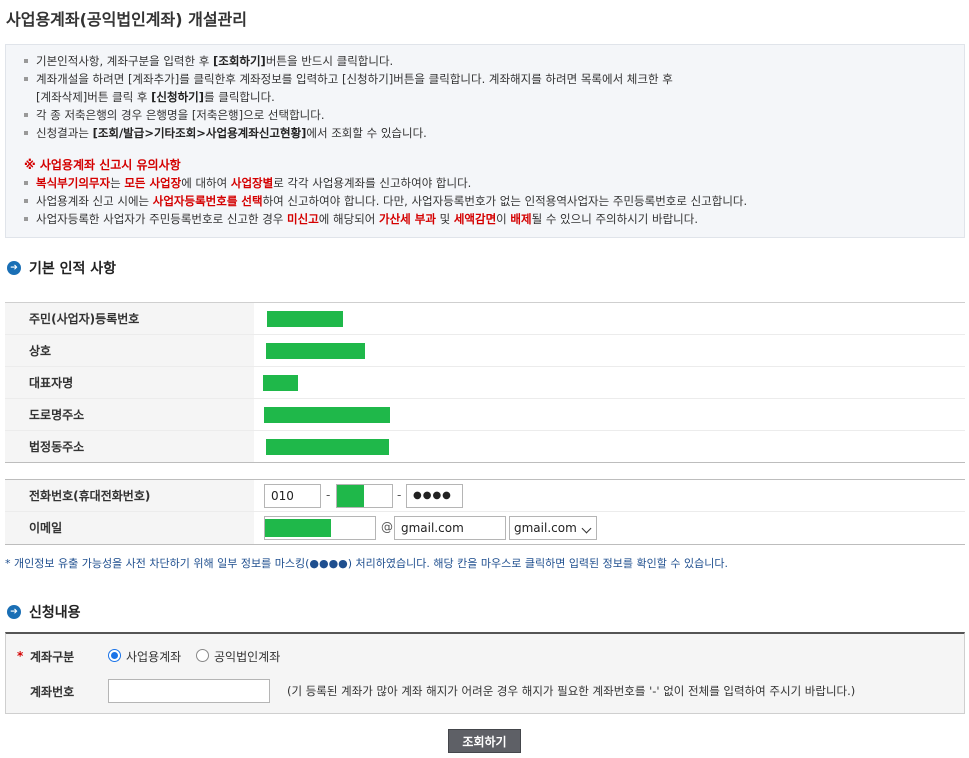  What do you see at coordinates (521, 219) in the screenshot?
I see `warning-emphasis: 배제` at bounding box center [521, 219].